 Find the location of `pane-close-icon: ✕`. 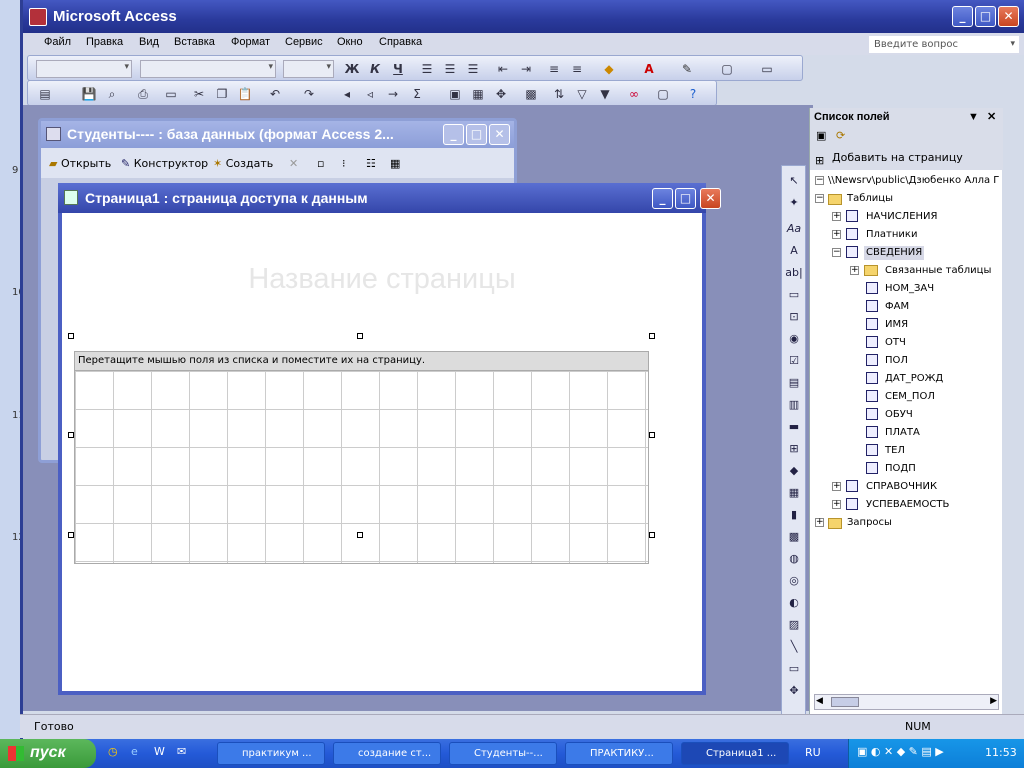

pane-close-icon: ✕ is located at coordinates (991, 117).